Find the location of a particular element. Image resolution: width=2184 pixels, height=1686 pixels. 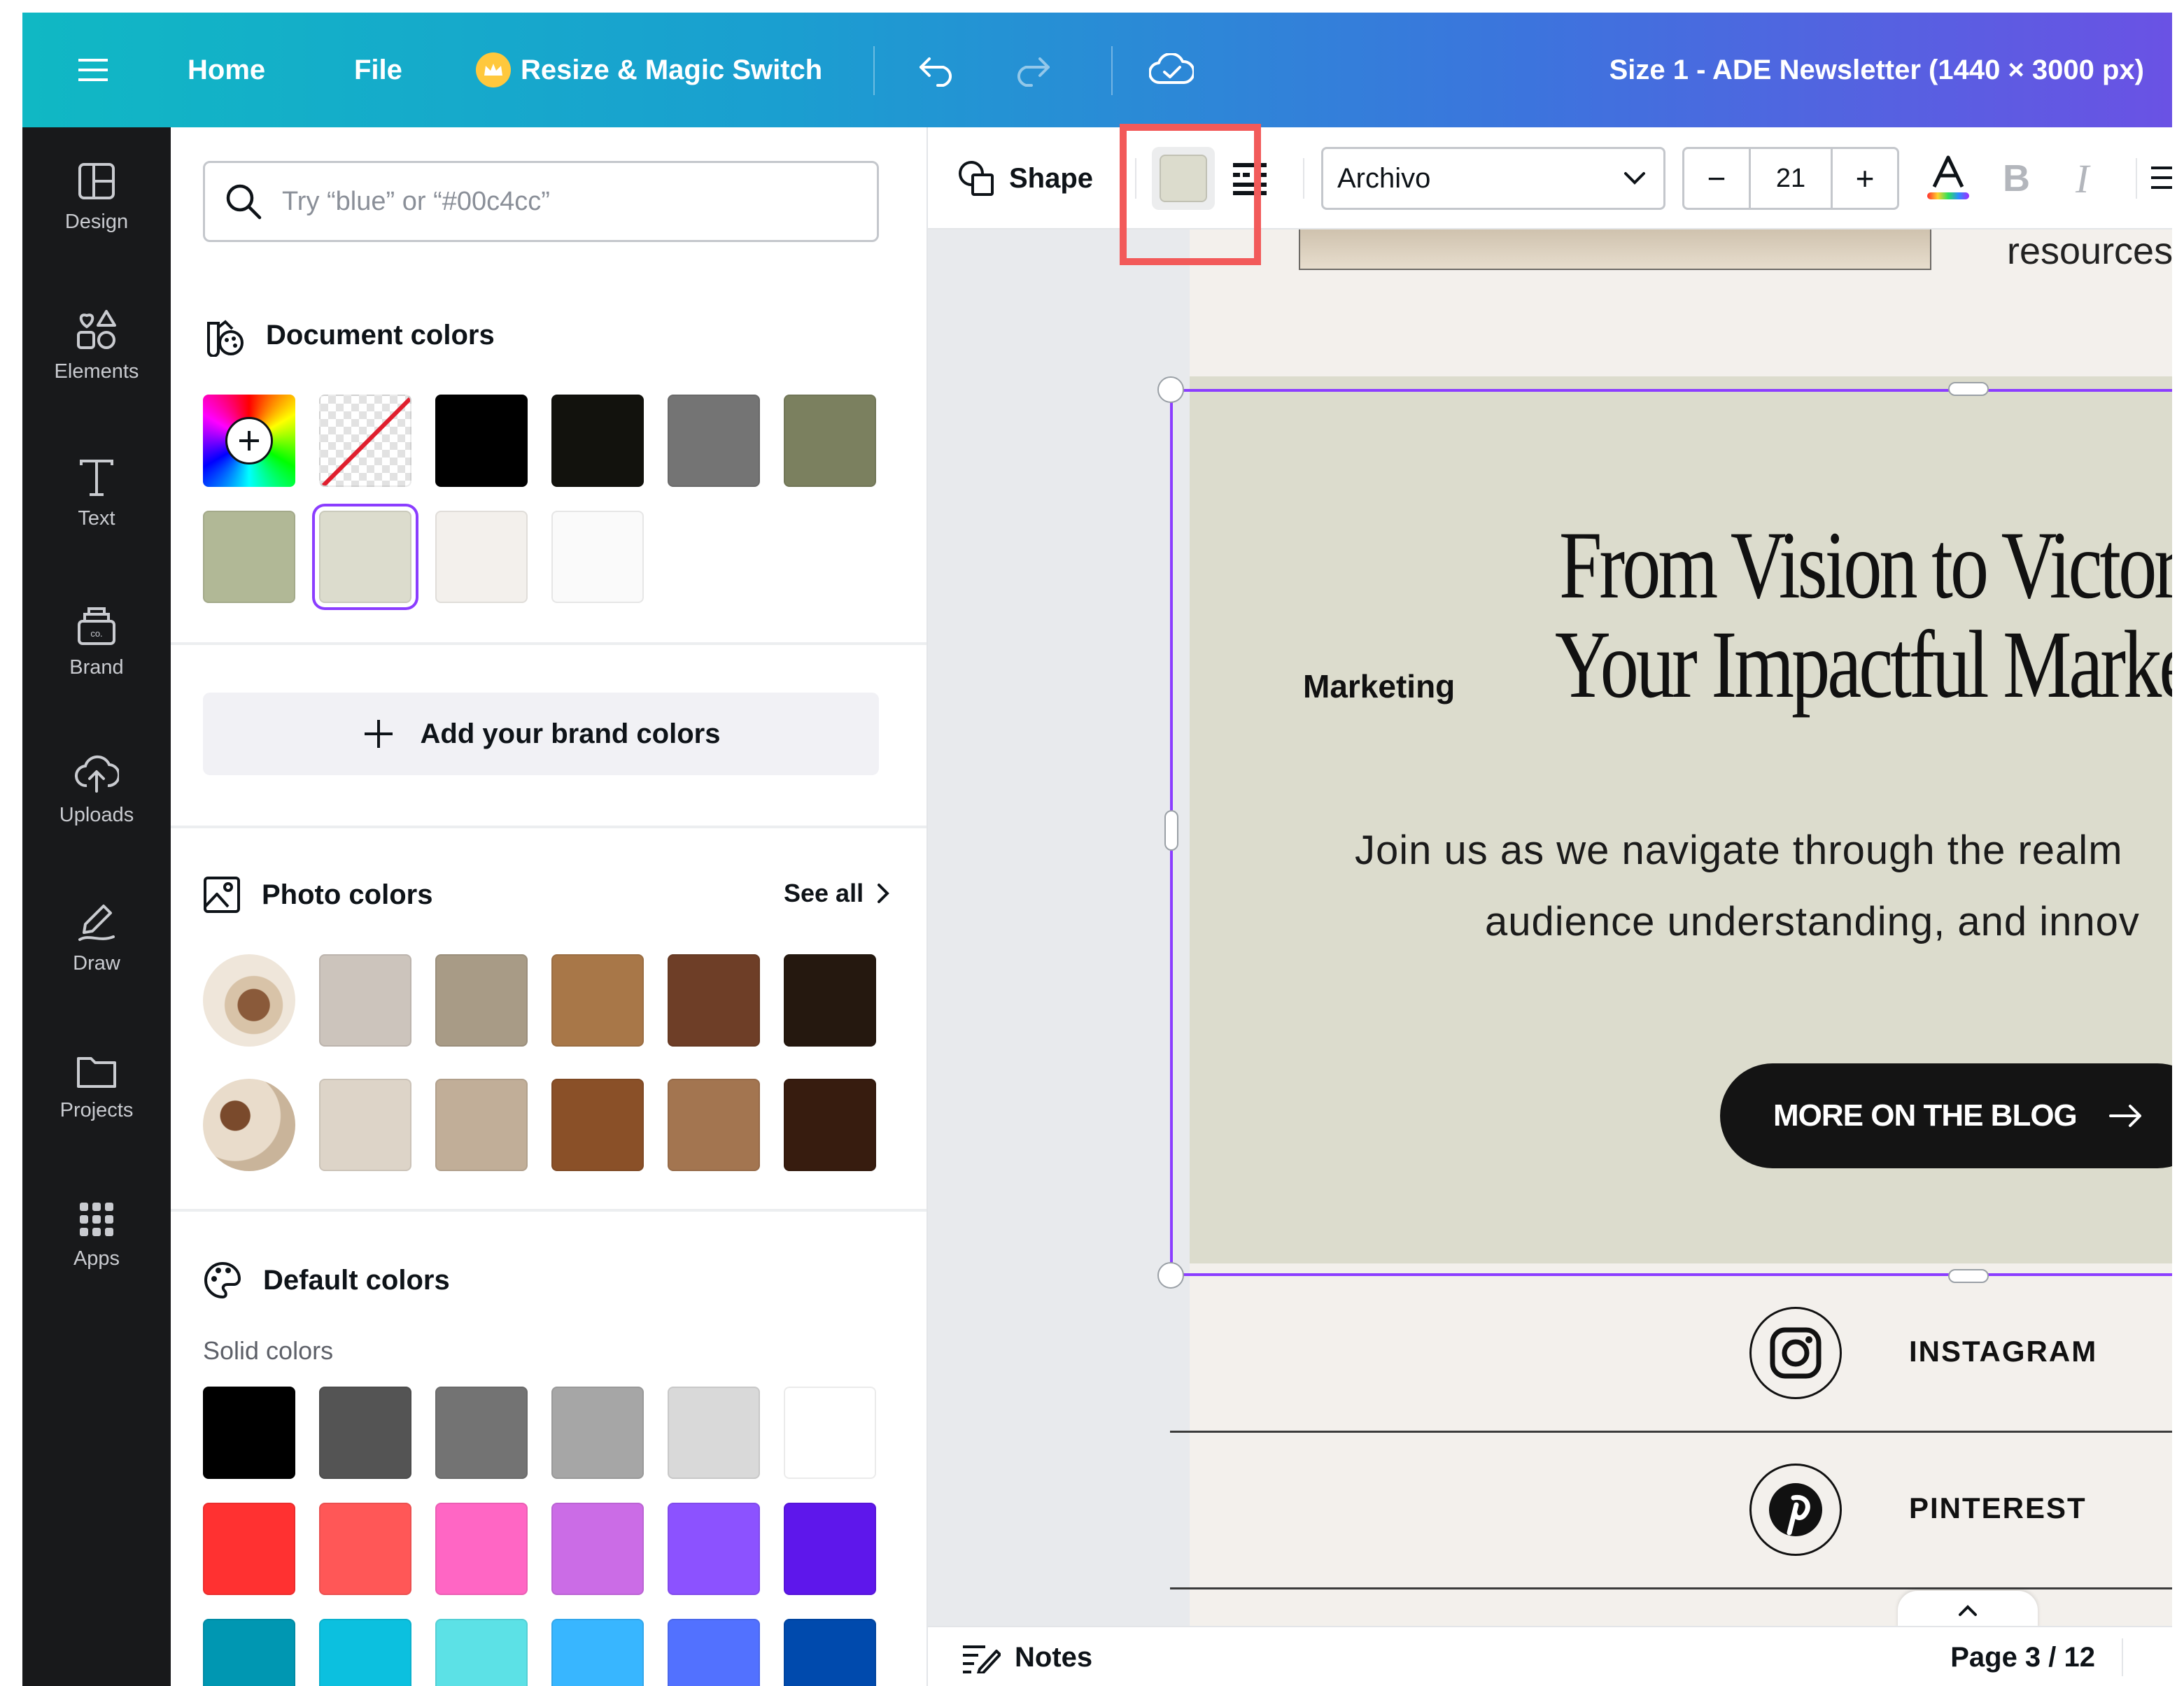

italic-button: I is located at coordinates (2082, 178).